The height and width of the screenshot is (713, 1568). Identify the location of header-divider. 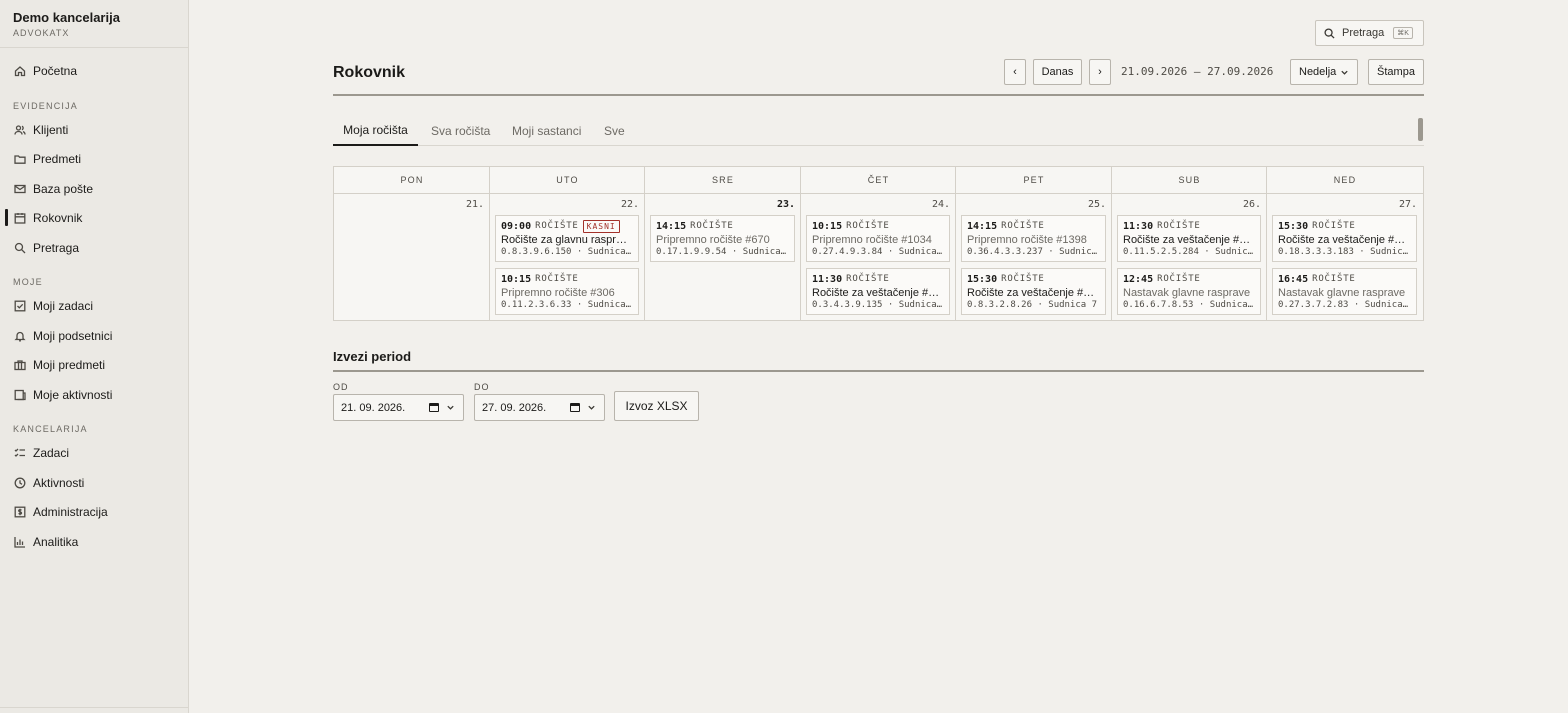
(878, 95).